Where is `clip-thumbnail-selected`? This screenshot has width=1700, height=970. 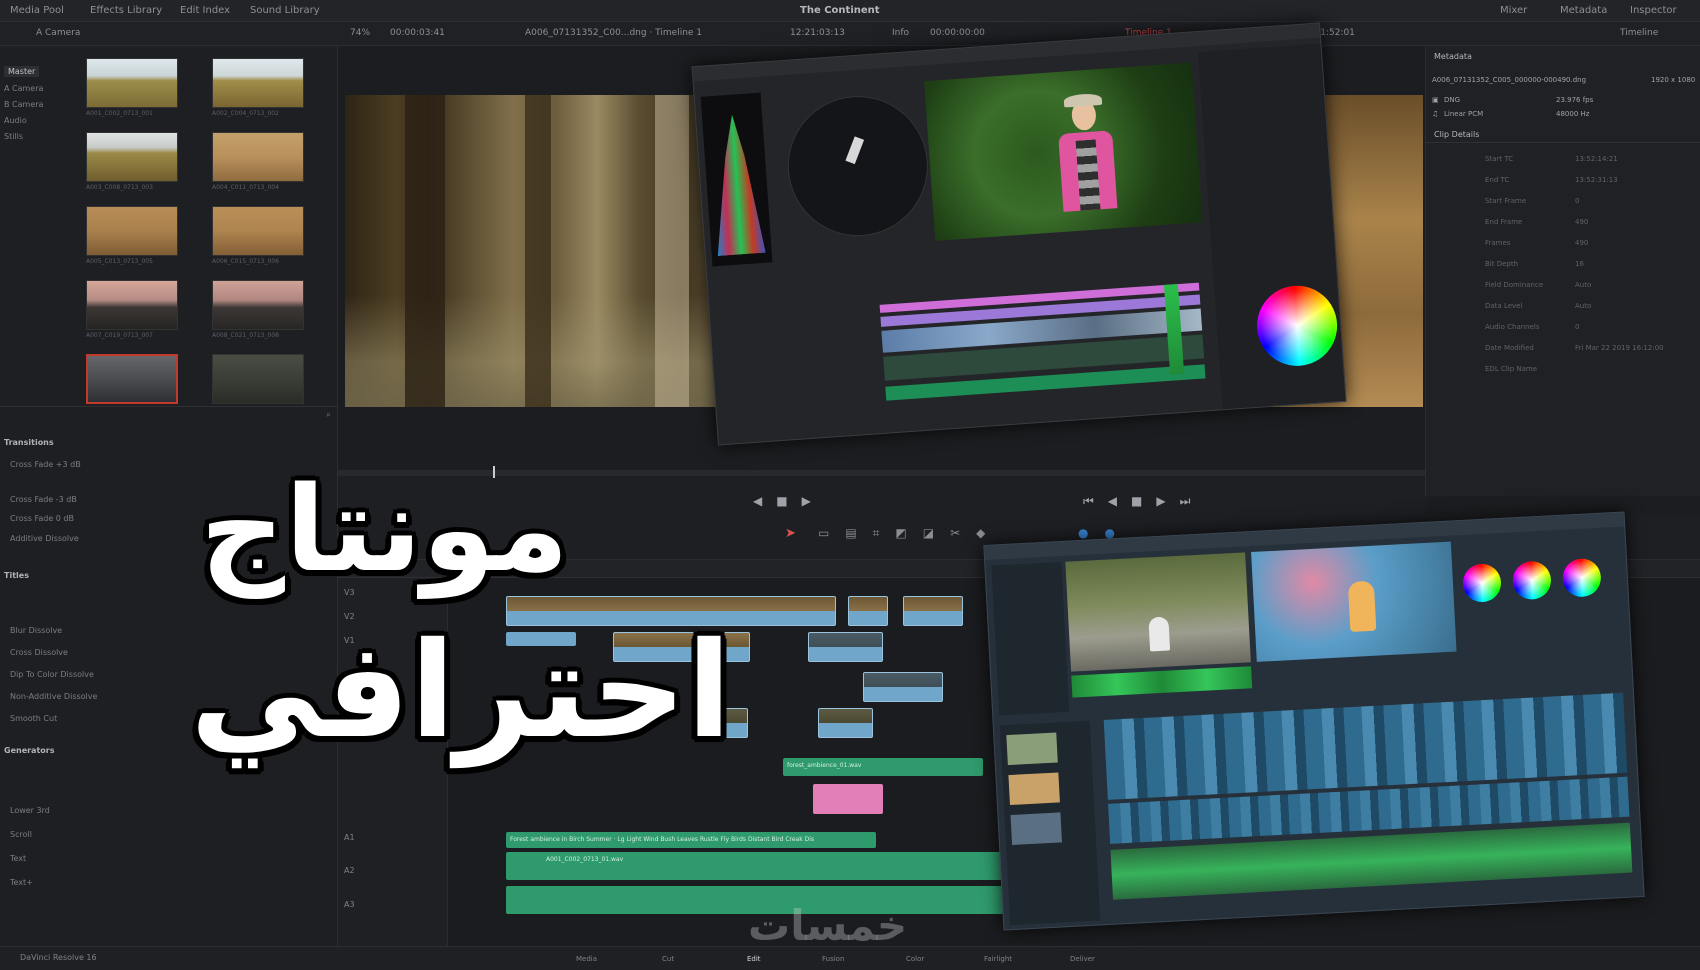
clip-thumbnail-selected is located at coordinates (132, 379).